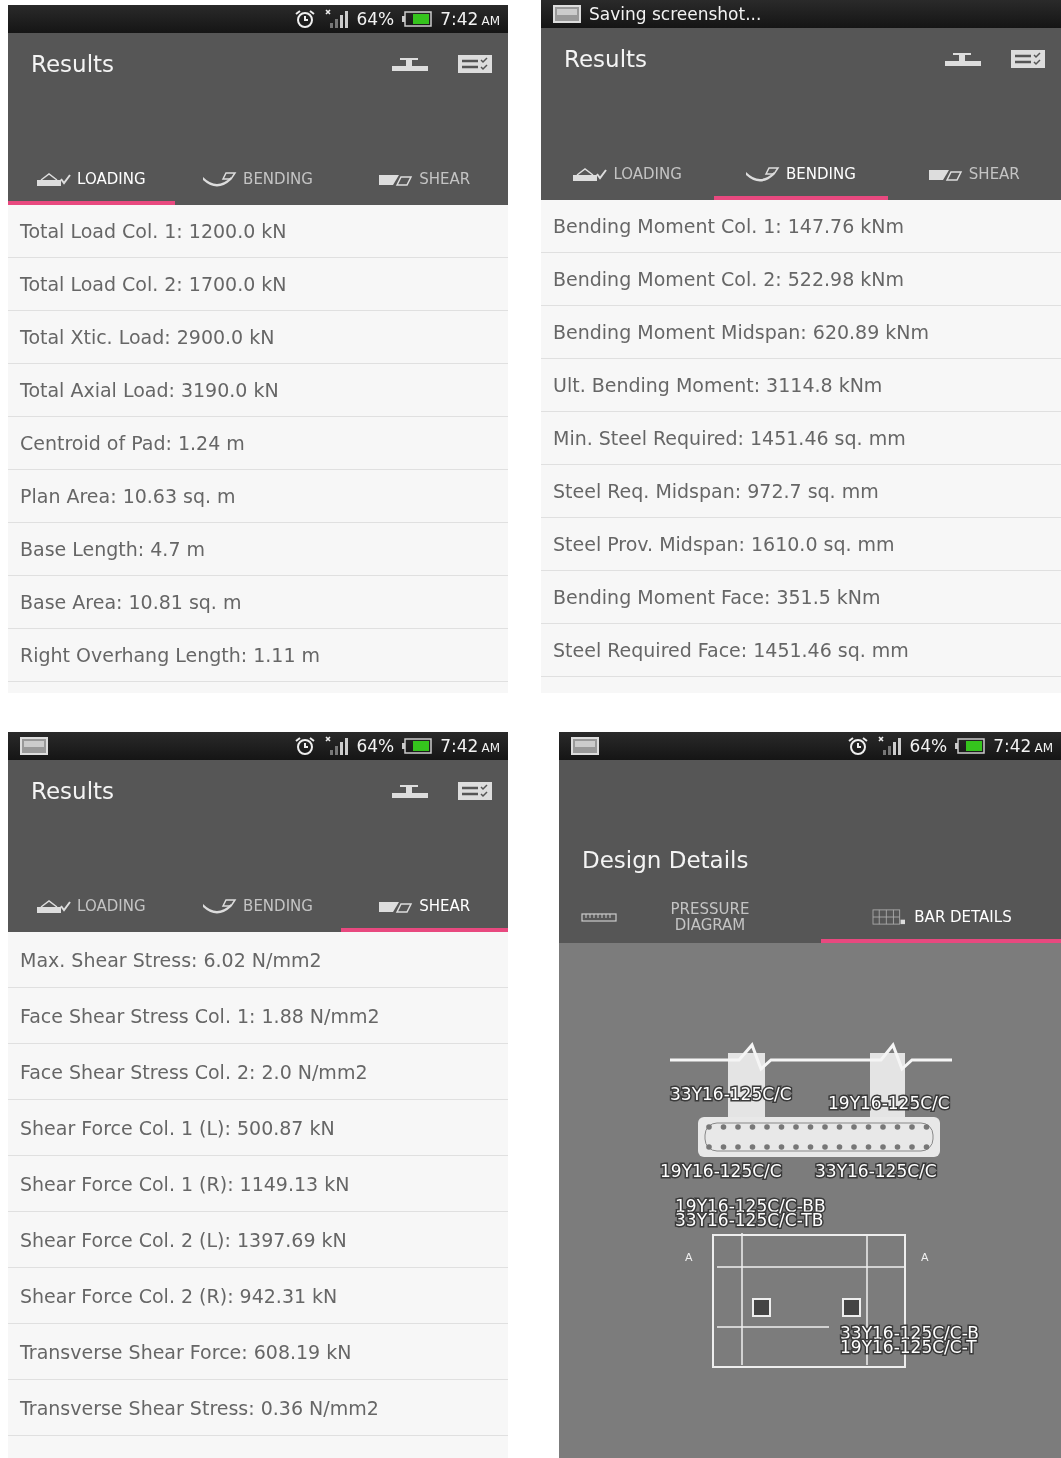 This screenshot has height=1458, width=1061. I want to click on result-row: Ult. Bending Moment: 3114.8 kNm, so click(801, 385).